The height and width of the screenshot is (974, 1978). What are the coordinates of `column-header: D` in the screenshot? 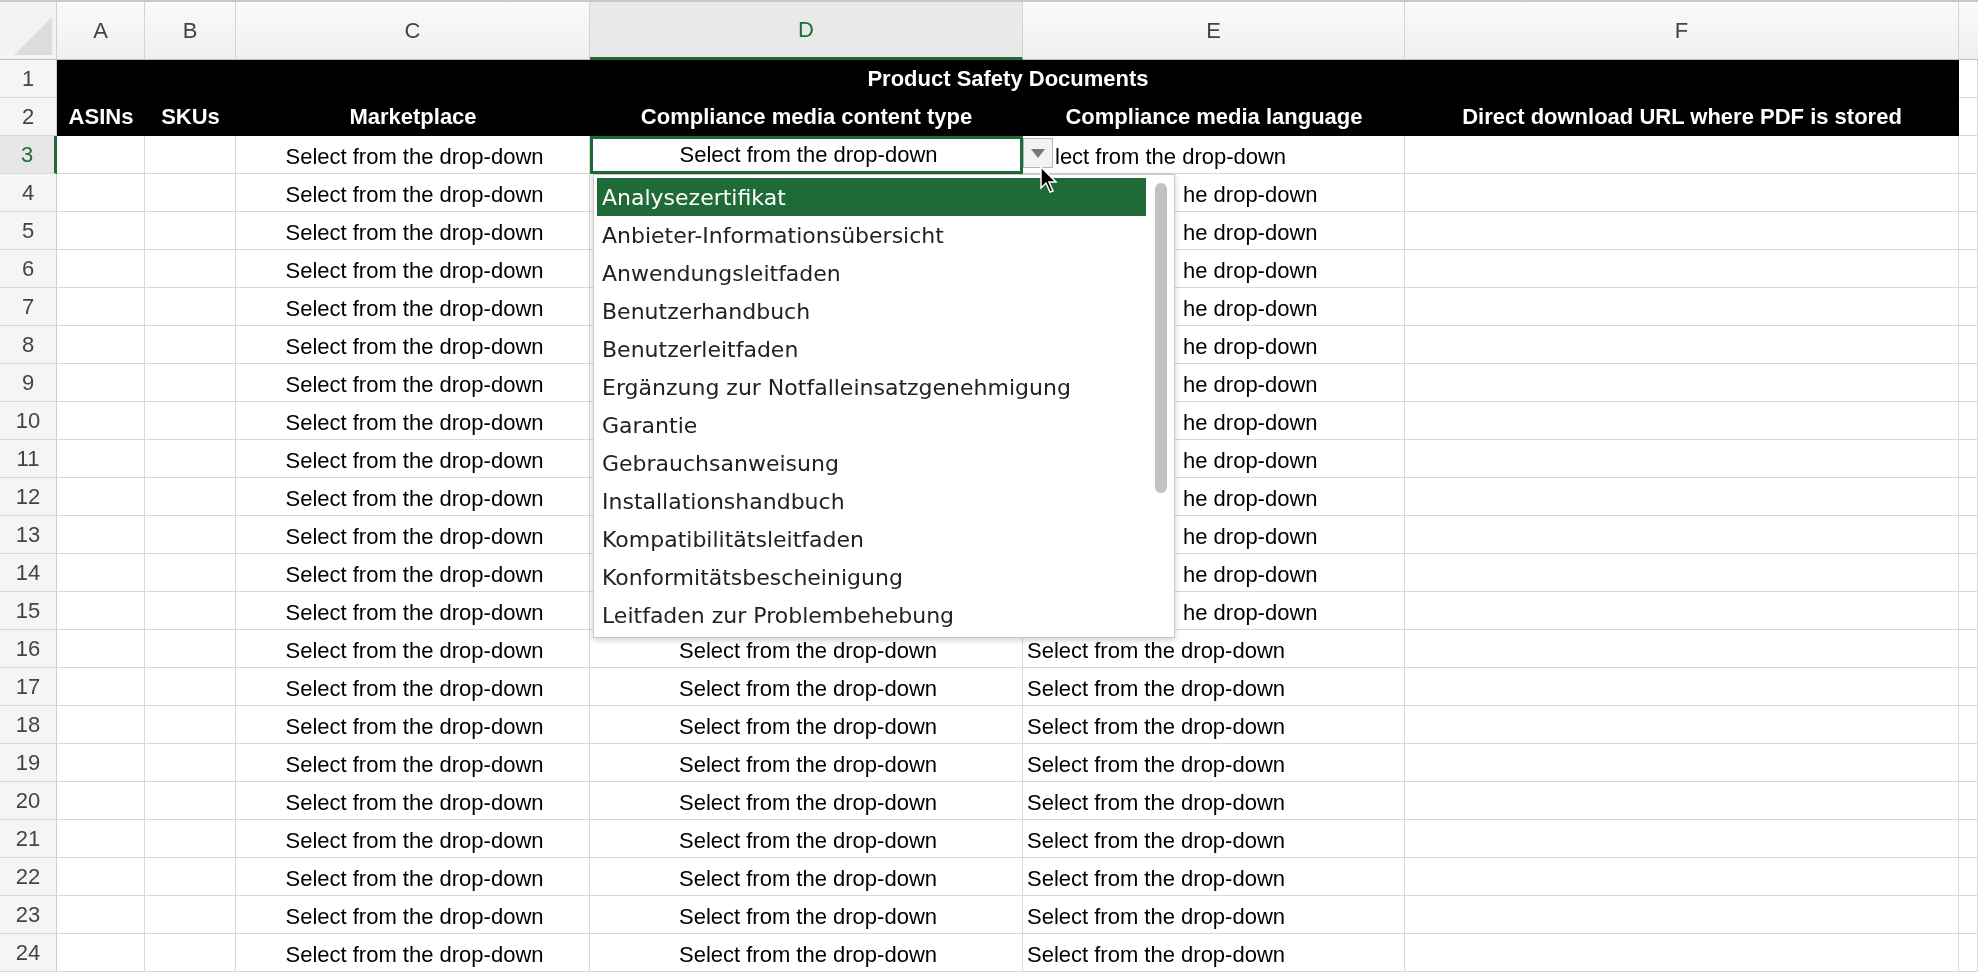 It's located at (806, 31).